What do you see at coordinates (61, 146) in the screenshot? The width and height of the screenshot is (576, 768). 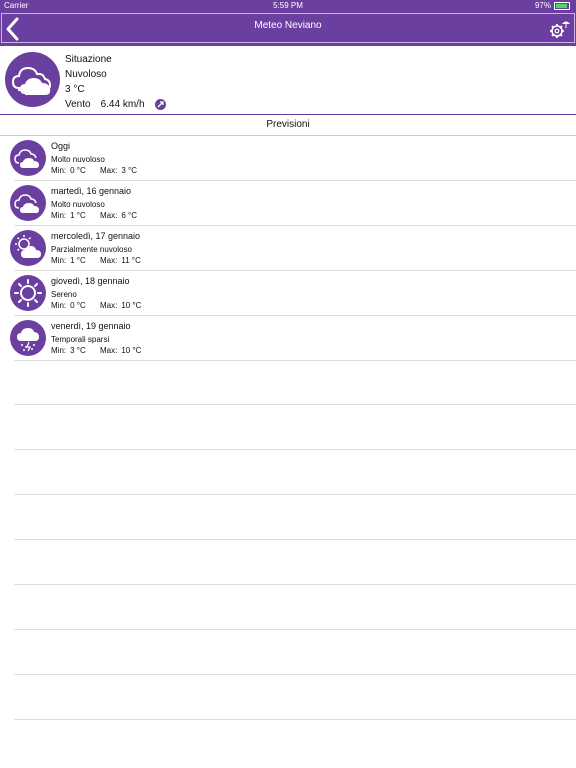 I see `forecast-day: Oggi` at bounding box center [61, 146].